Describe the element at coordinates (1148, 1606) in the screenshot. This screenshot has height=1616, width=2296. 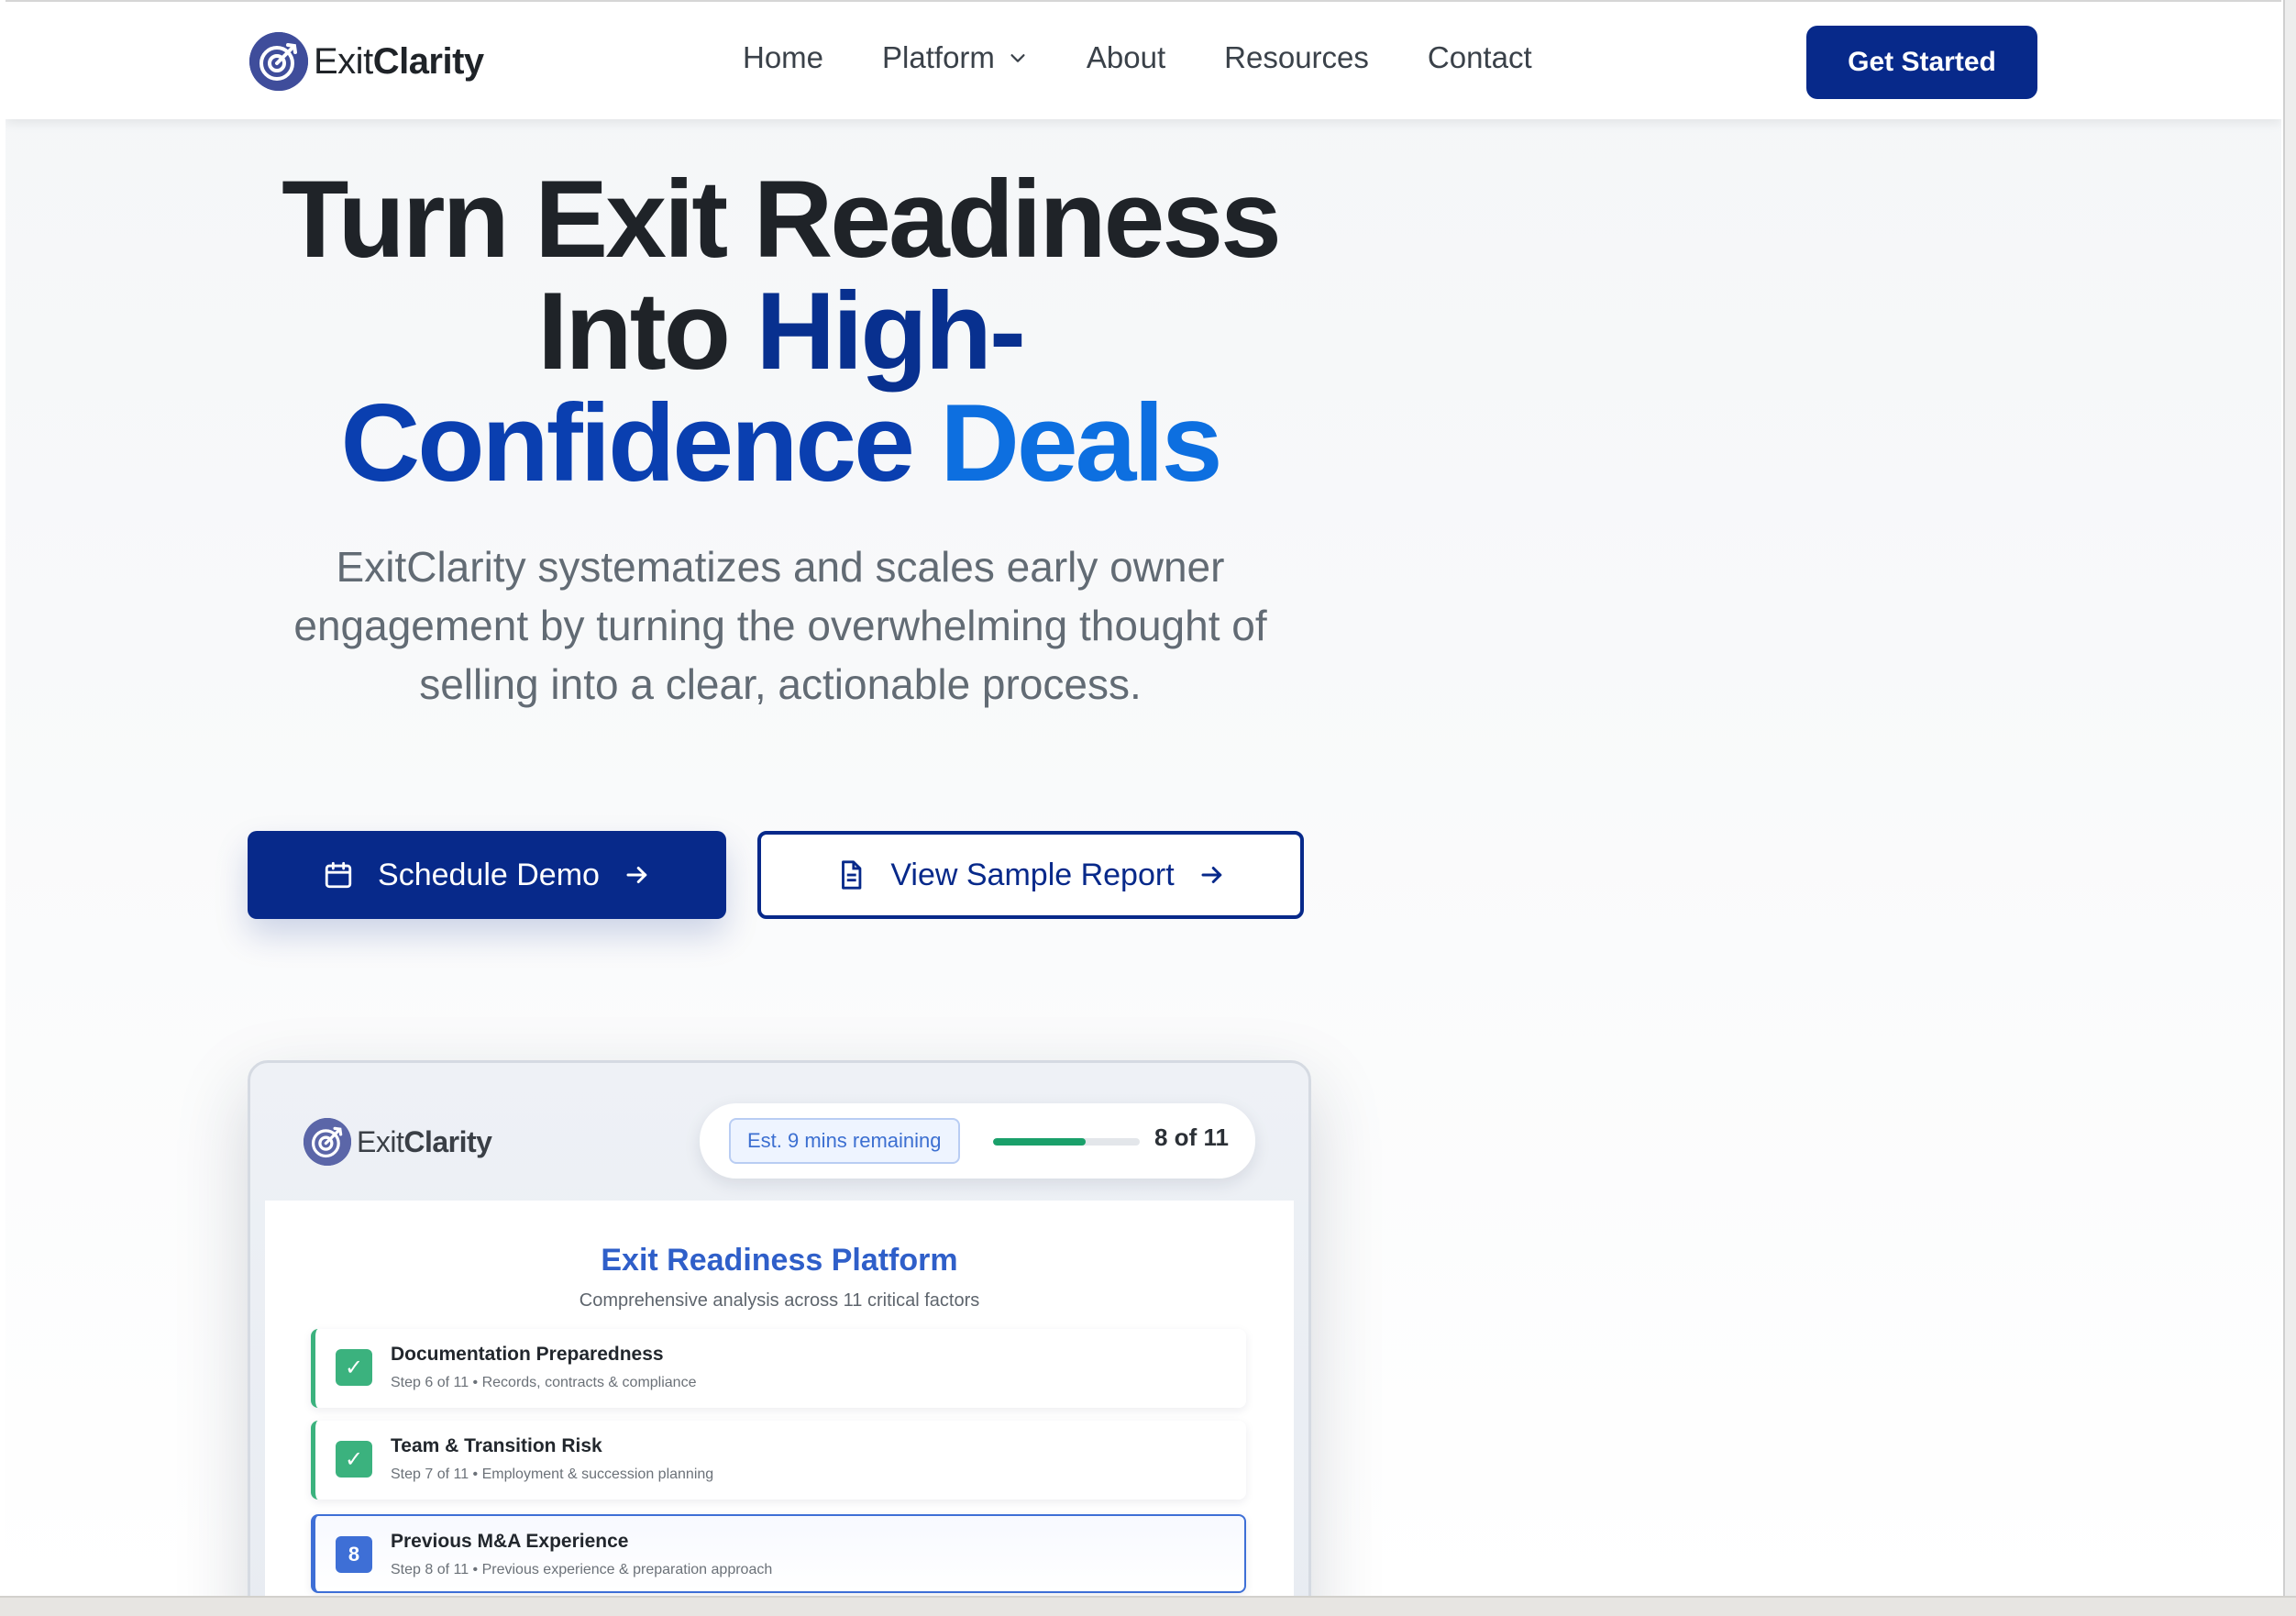
I see `window-edge-bottom` at that location.